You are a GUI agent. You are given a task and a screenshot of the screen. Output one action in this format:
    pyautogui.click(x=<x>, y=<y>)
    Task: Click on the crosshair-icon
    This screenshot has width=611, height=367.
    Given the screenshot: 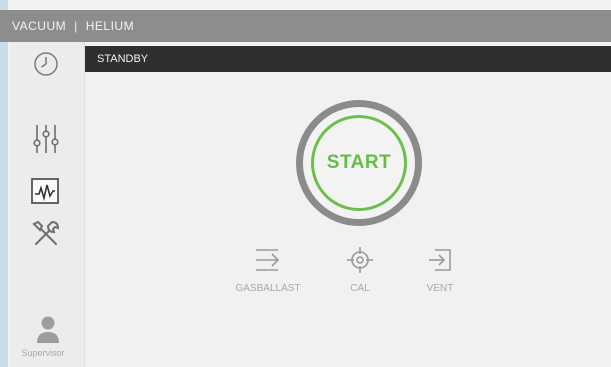 What is the action you would take?
    pyautogui.click(x=360, y=260)
    